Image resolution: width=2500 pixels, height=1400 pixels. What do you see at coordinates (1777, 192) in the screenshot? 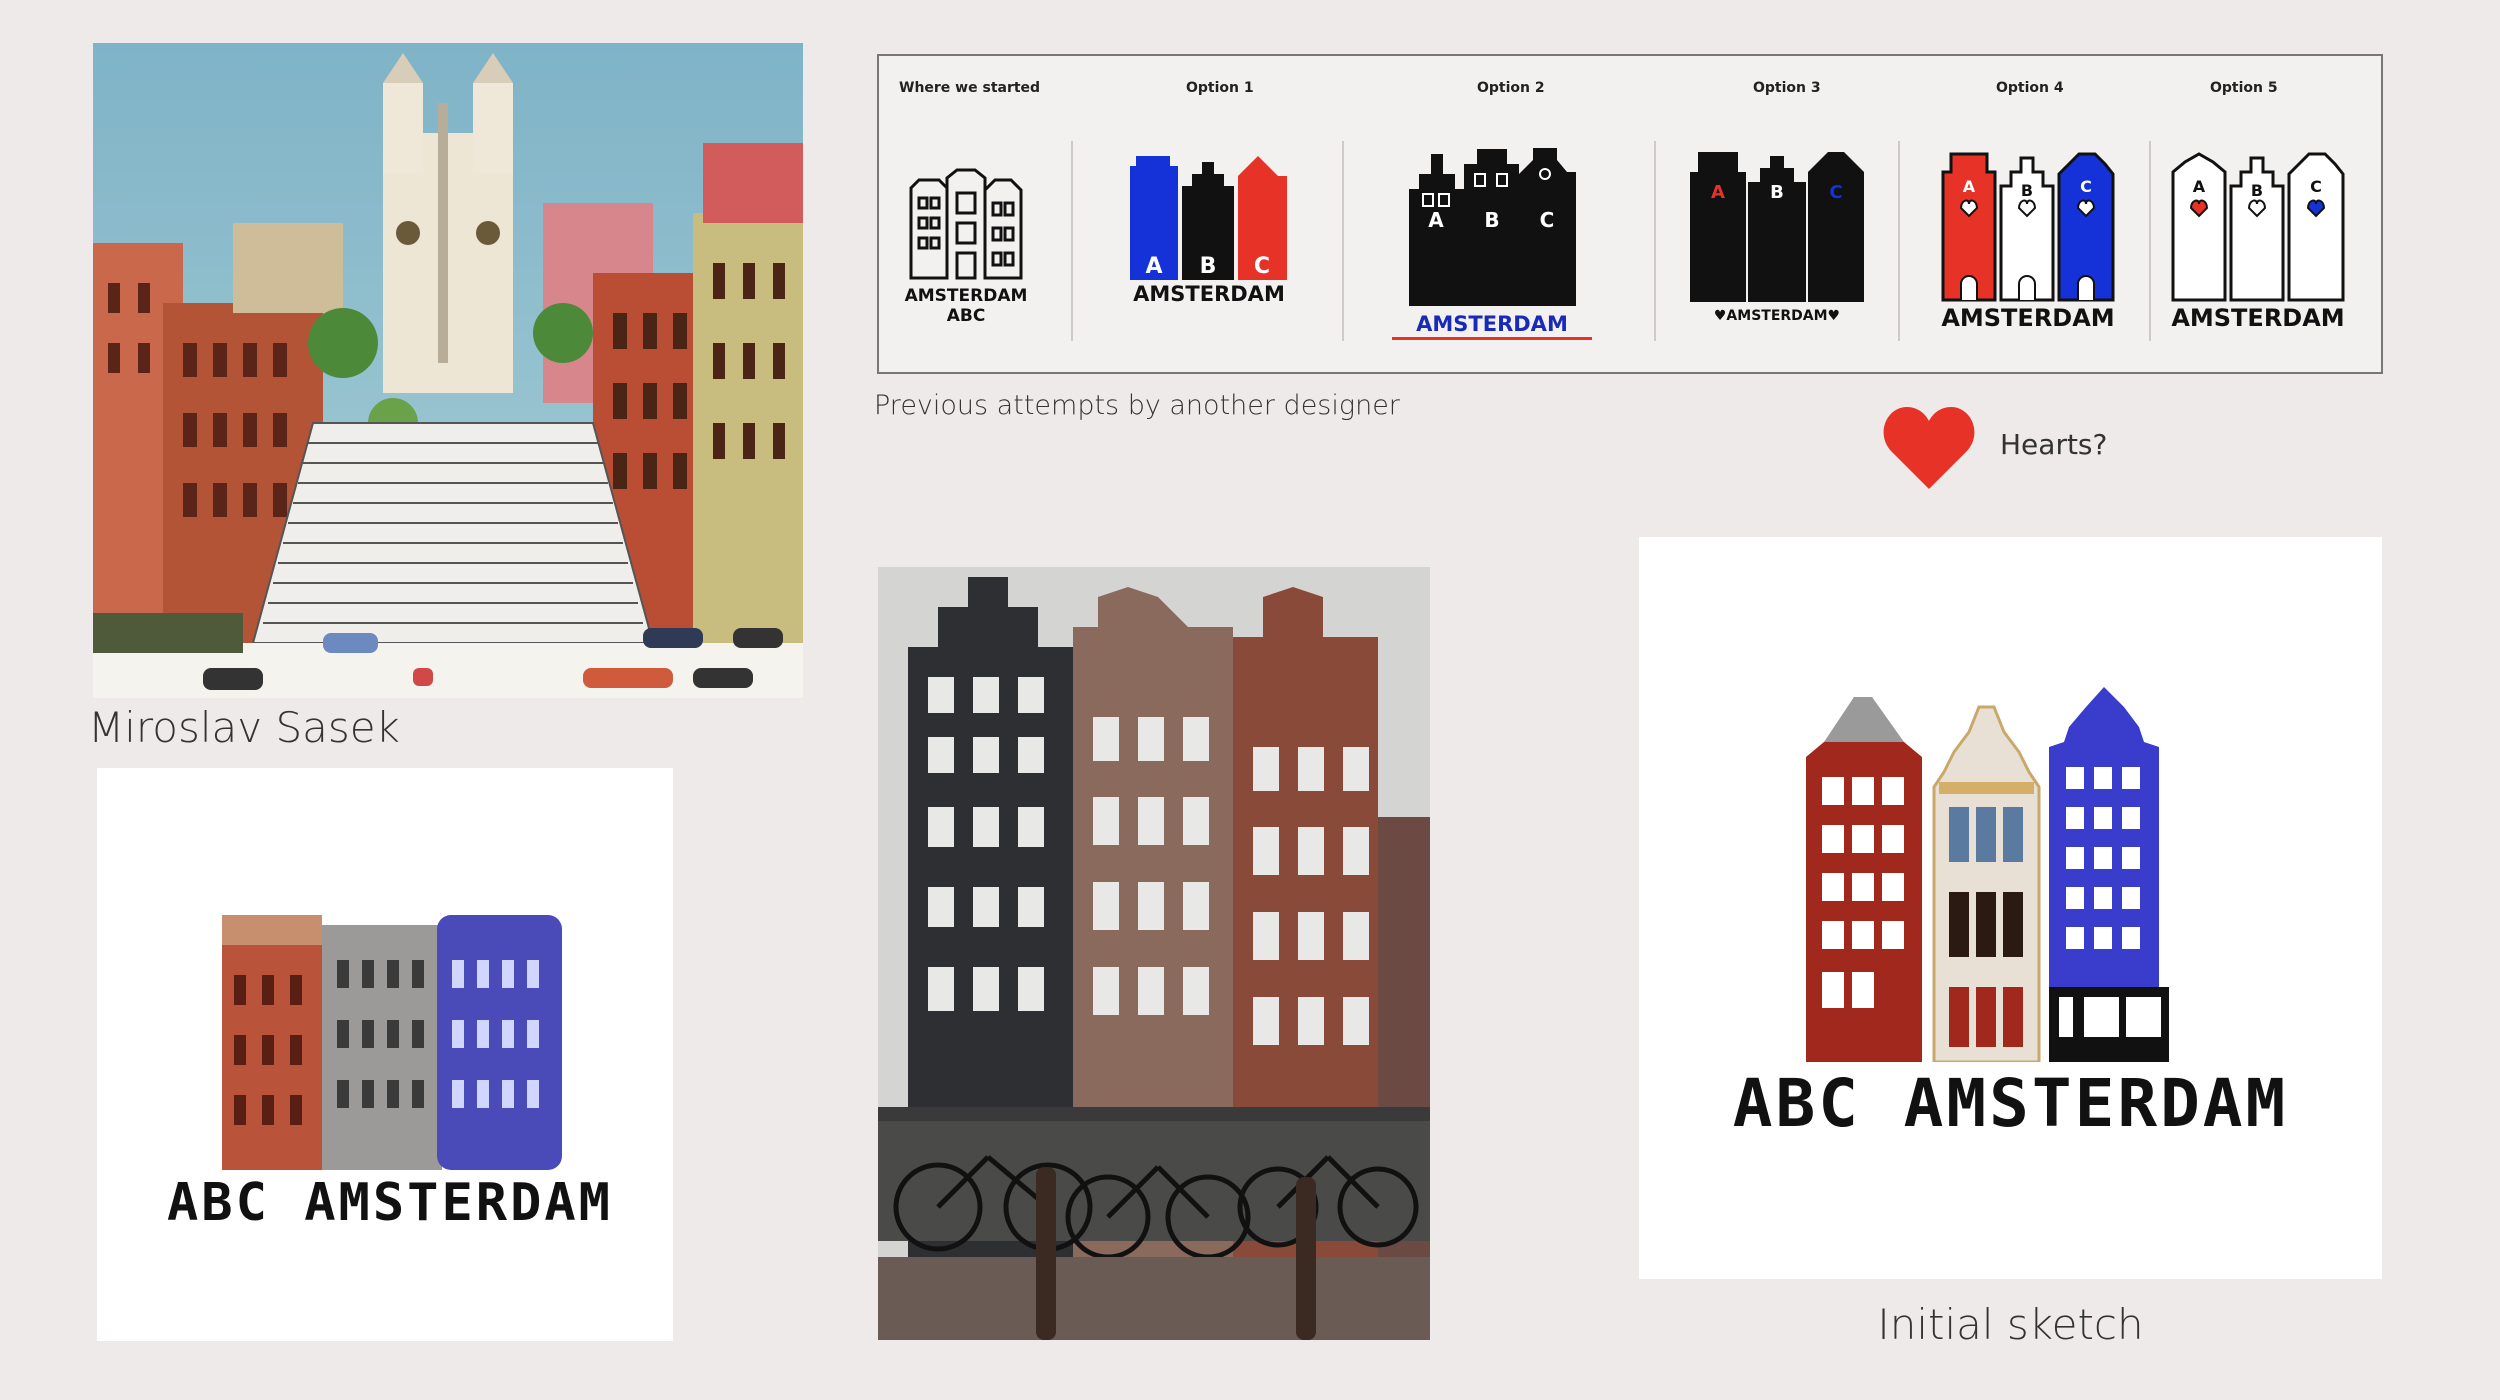
I see `option3-letter-b: B` at bounding box center [1777, 192].